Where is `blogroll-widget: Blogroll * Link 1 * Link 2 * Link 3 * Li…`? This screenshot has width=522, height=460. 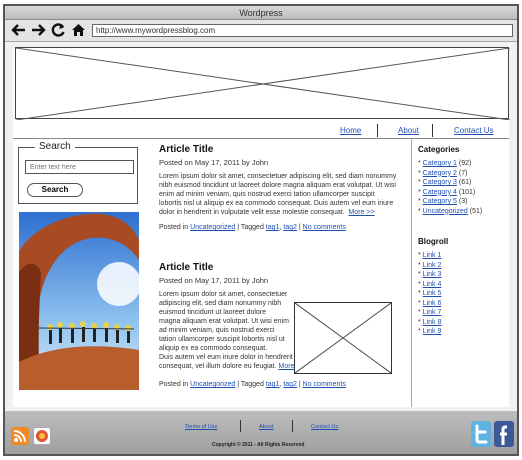
blogroll-widget: Blogroll * Link 1 * Link 2 * Link 3 * Li… is located at coordinates (463, 287).